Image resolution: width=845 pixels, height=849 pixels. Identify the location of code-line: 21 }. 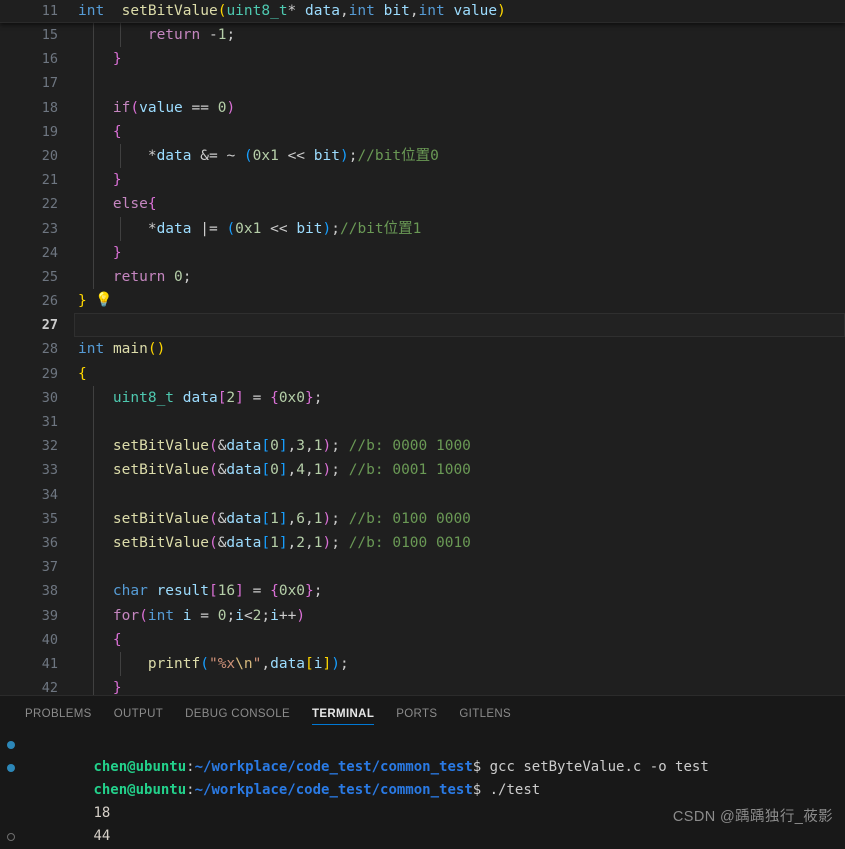
(422, 180).